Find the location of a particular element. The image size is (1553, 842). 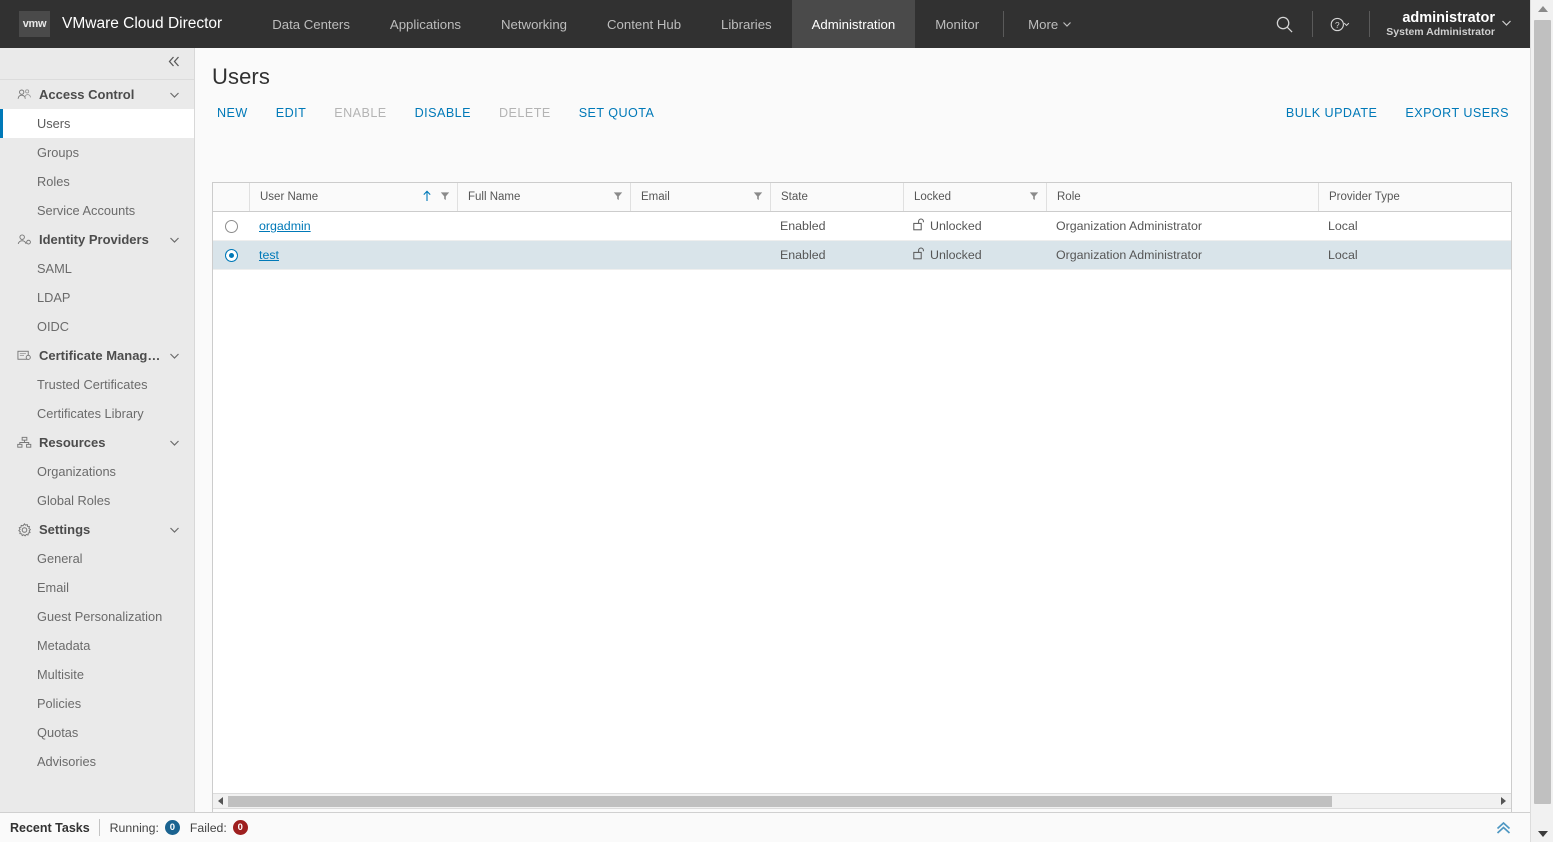

table-header-provider-type: Provider Type is located at coordinates (1415, 197).